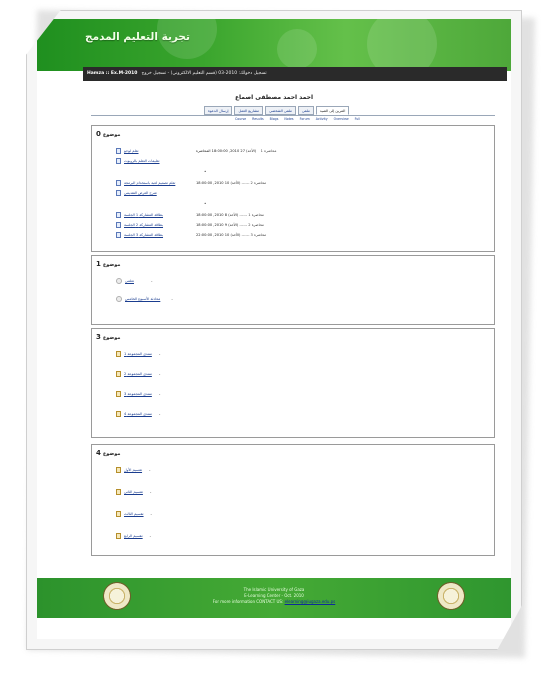  I want to click on topic-heading: 1 موضوع, so click(108, 264).